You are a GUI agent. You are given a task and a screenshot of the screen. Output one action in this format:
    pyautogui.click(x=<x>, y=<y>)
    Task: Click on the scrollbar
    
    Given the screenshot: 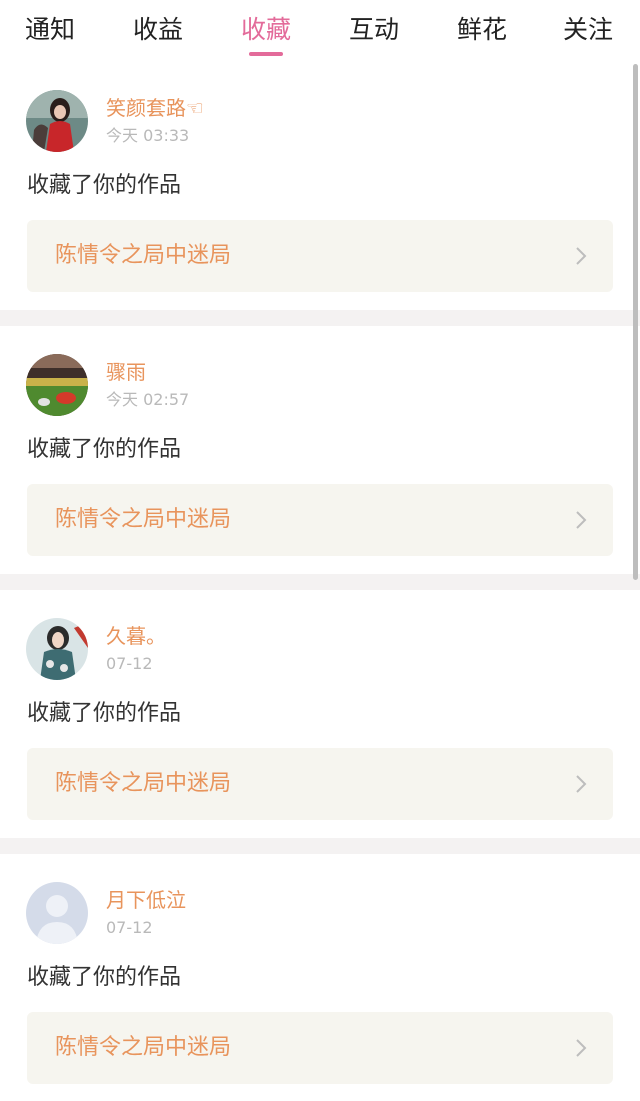 What is the action you would take?
    pyautogui.click(x=635, y=322)
    